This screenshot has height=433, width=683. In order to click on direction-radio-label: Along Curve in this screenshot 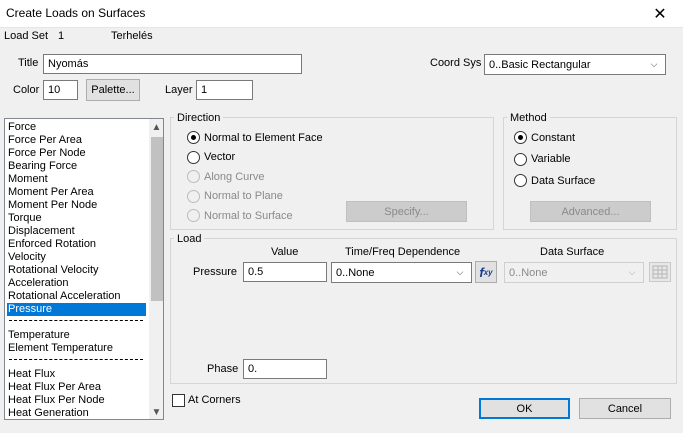, I will do `click(234, 176)`.